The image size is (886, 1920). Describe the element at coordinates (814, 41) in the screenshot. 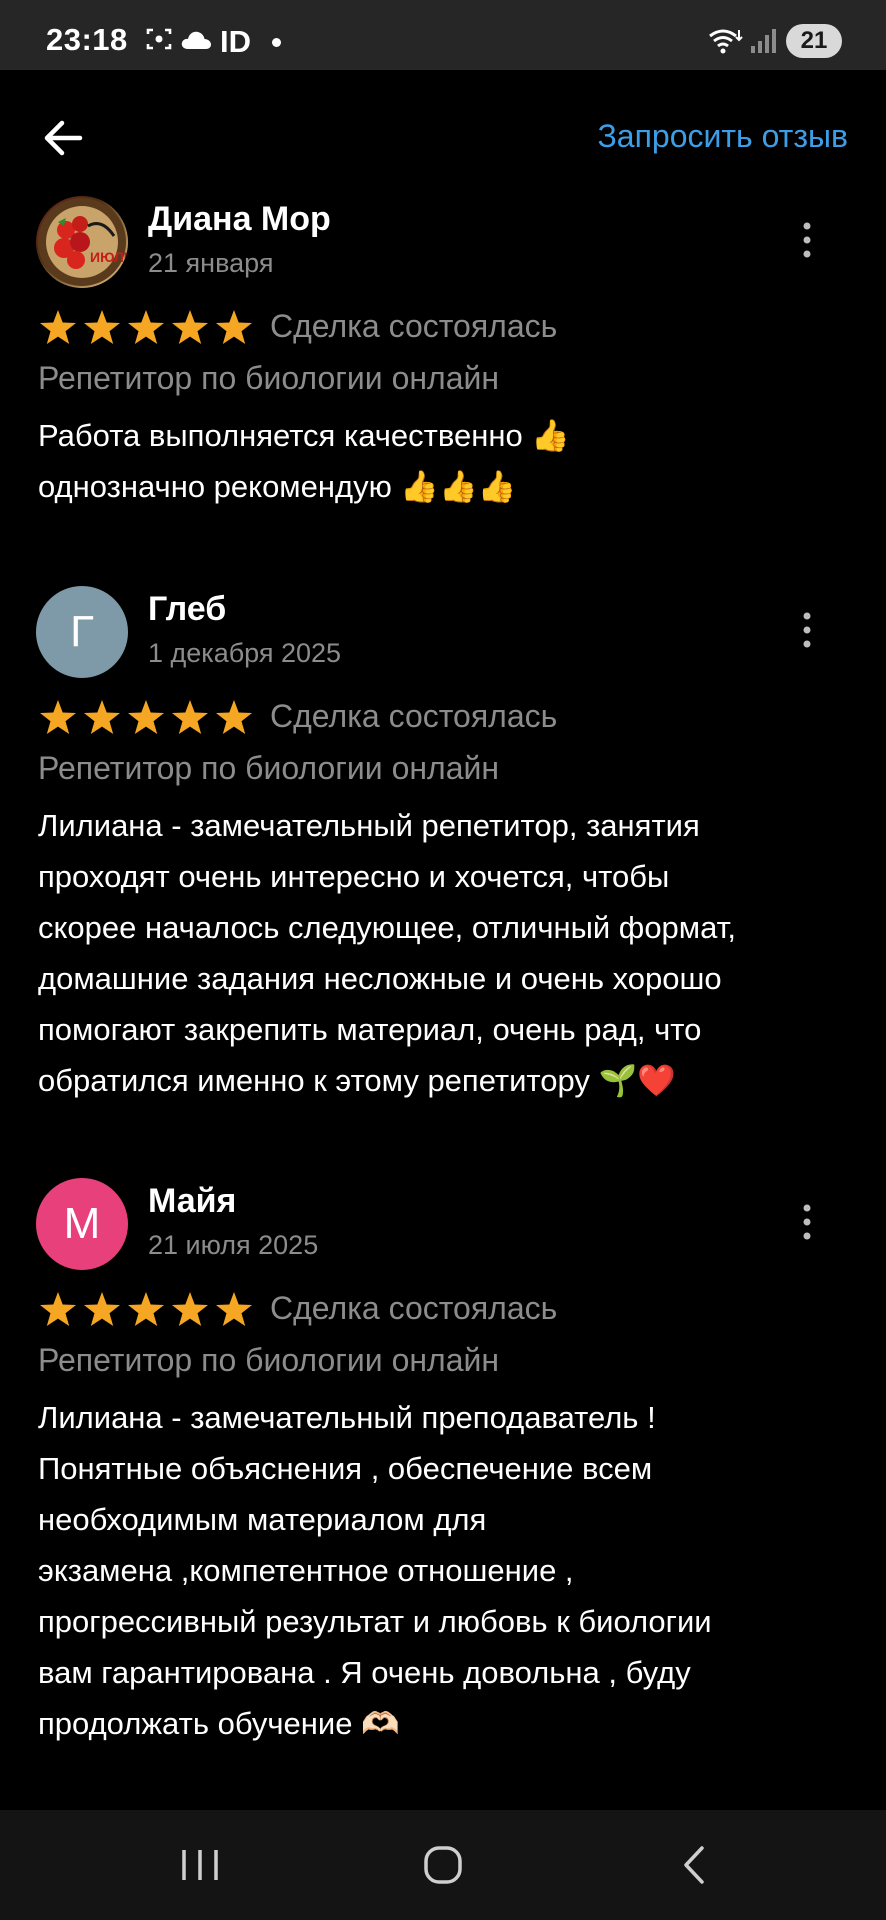

I see `battery-indicator: 21` at that location.